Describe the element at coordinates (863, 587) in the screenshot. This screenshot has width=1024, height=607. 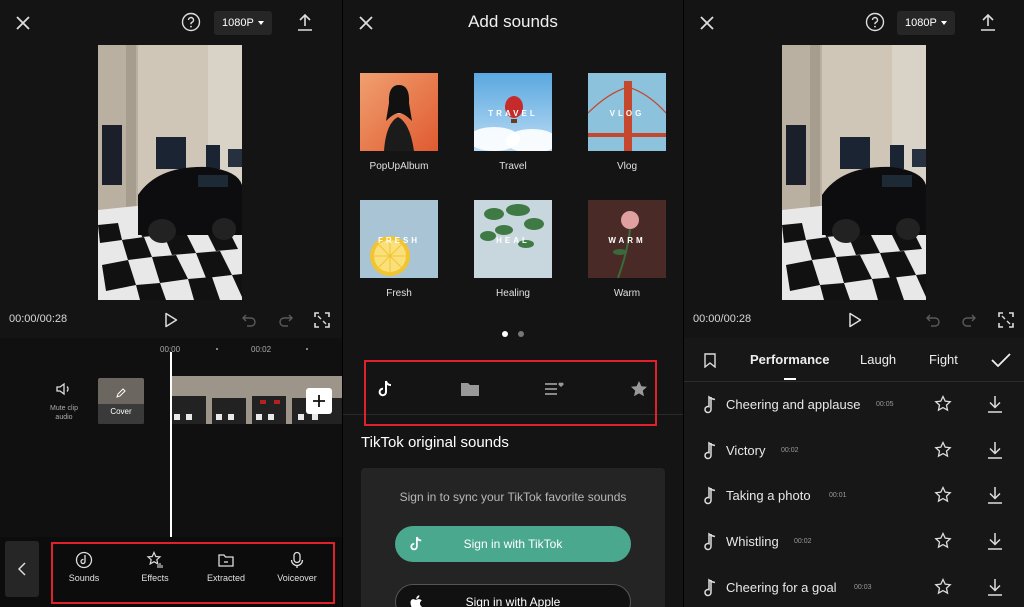
I see `sound-duration: 00:03` at that location.